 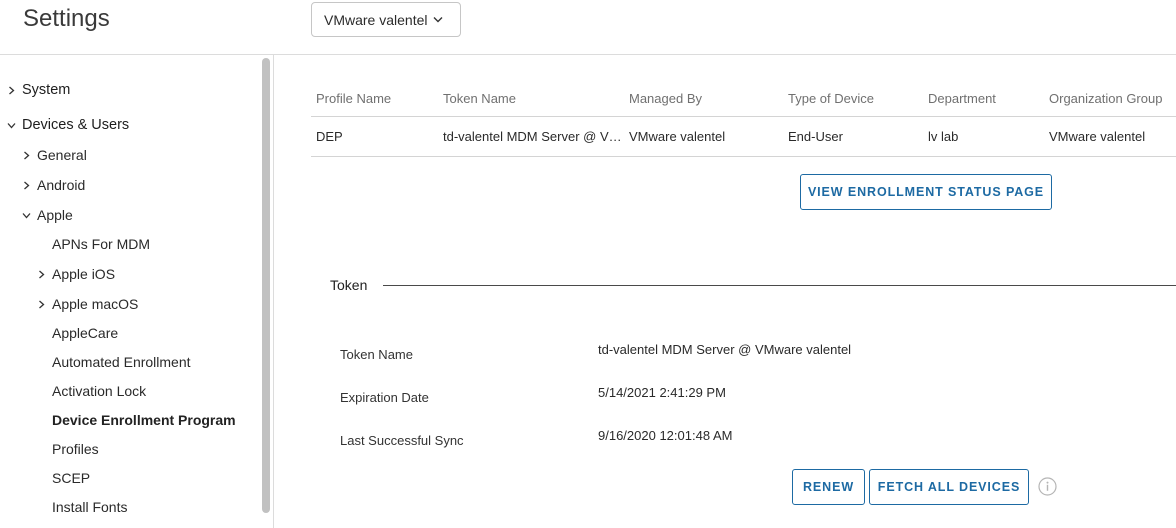 I want to click on sidebar-item-activation-lock: Activation Lock, so click(x=99, y=391).